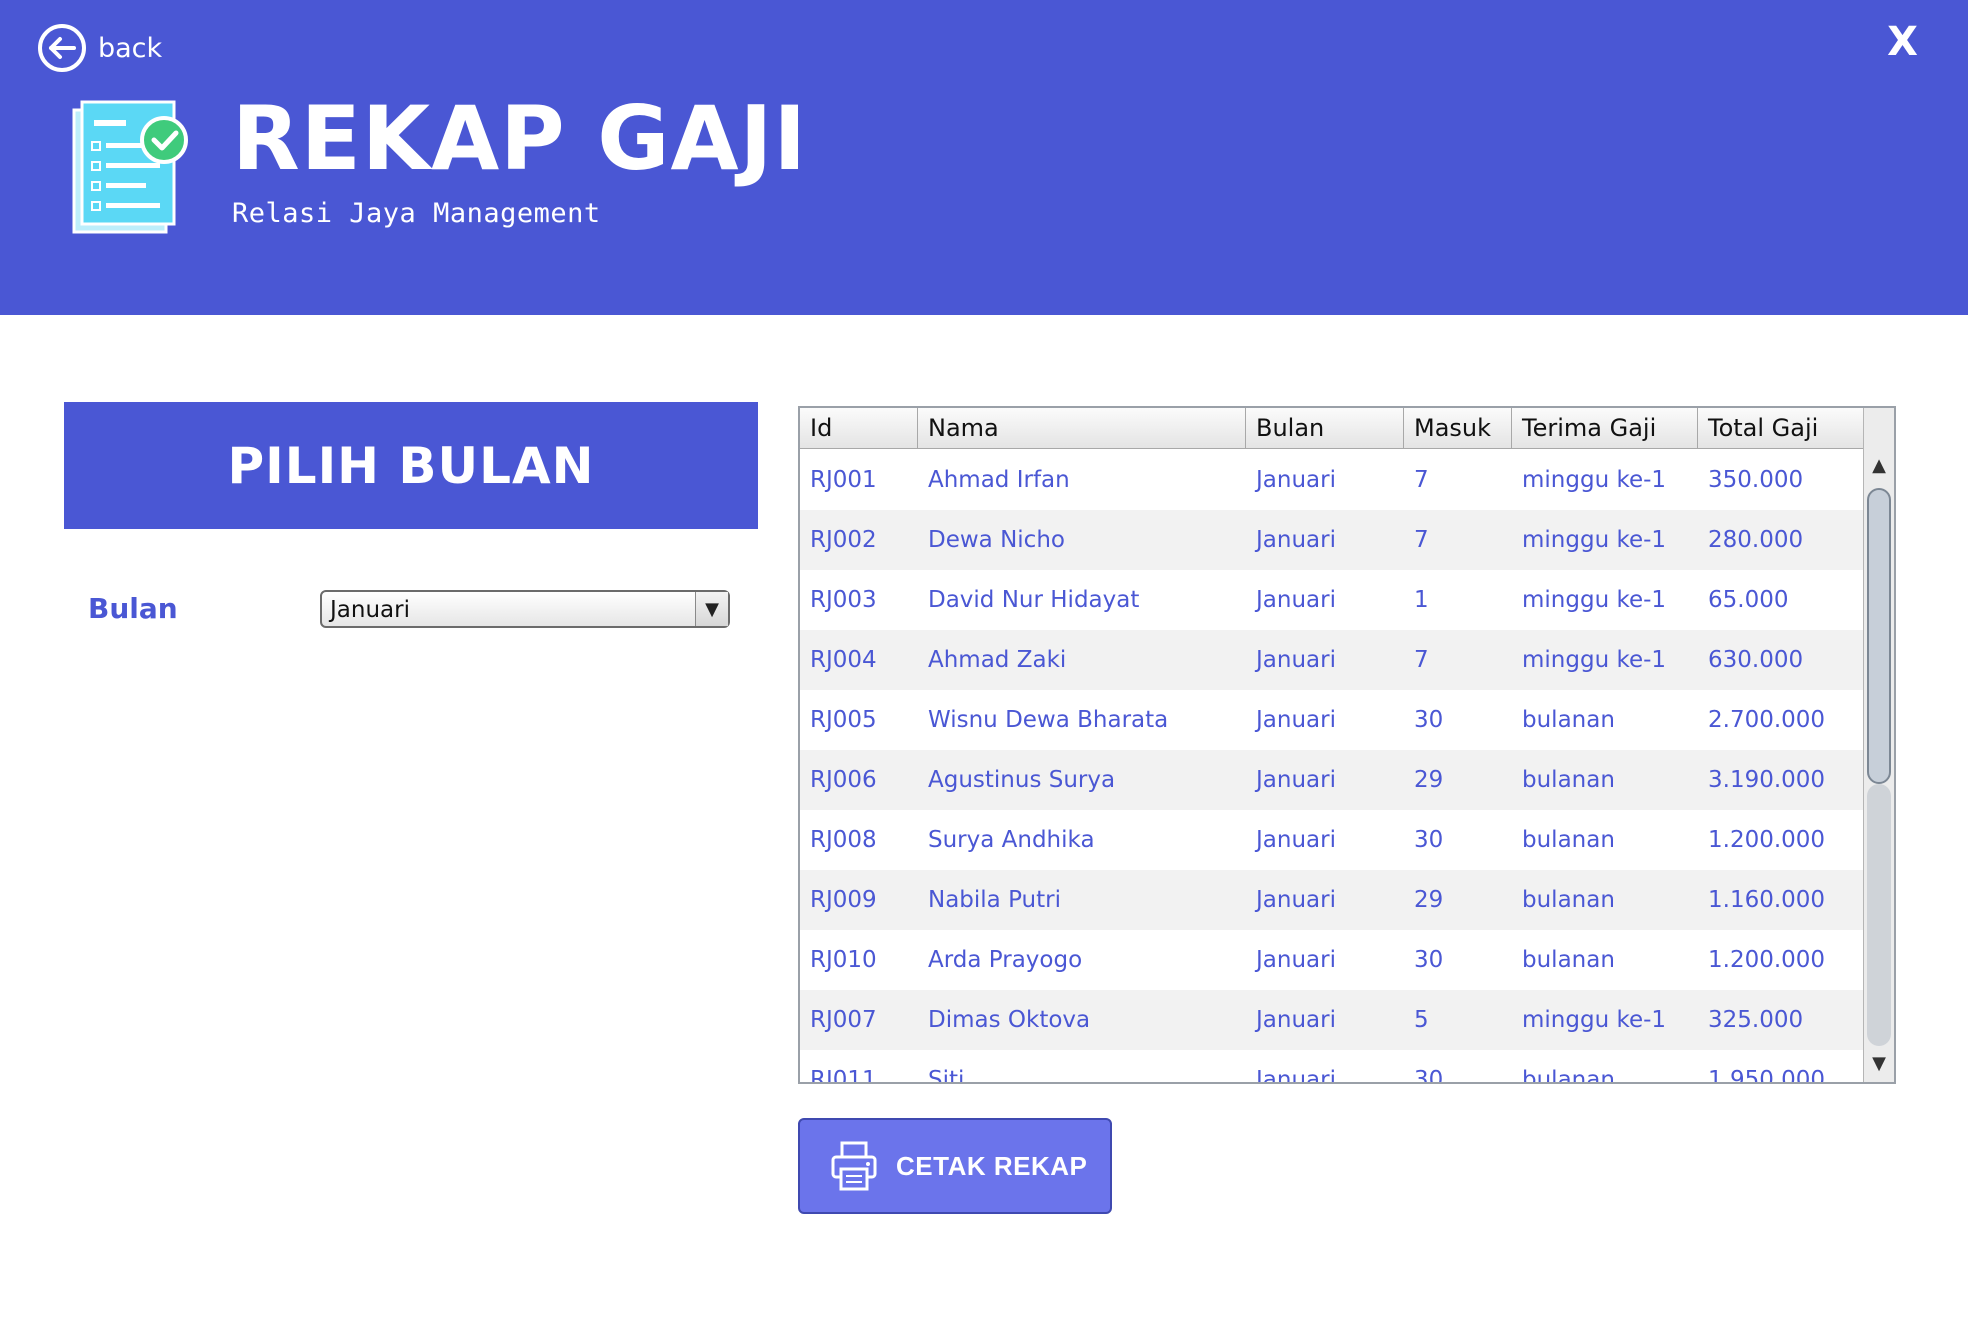 Image resolution: width=1968 pixels, height=1332 pixels. What do you see at coordinates (1325, 428) in the screenshot?
I see `column-header-bulan: Bulan` at bounding box center [1325, 428].